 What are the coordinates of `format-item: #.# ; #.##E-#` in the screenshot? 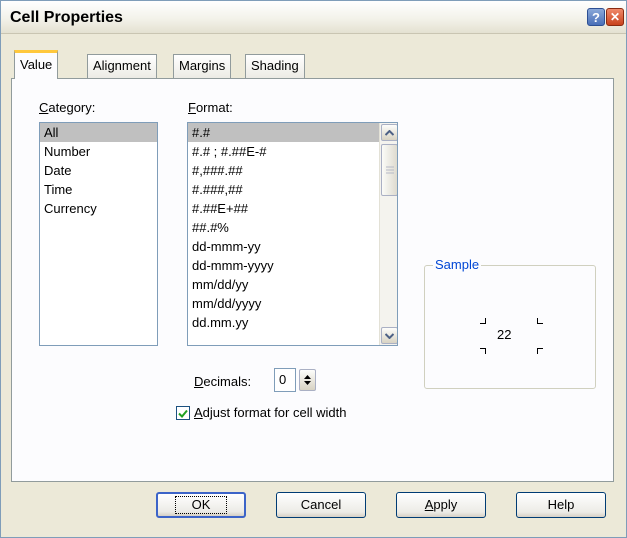 It's located at (283, 151).